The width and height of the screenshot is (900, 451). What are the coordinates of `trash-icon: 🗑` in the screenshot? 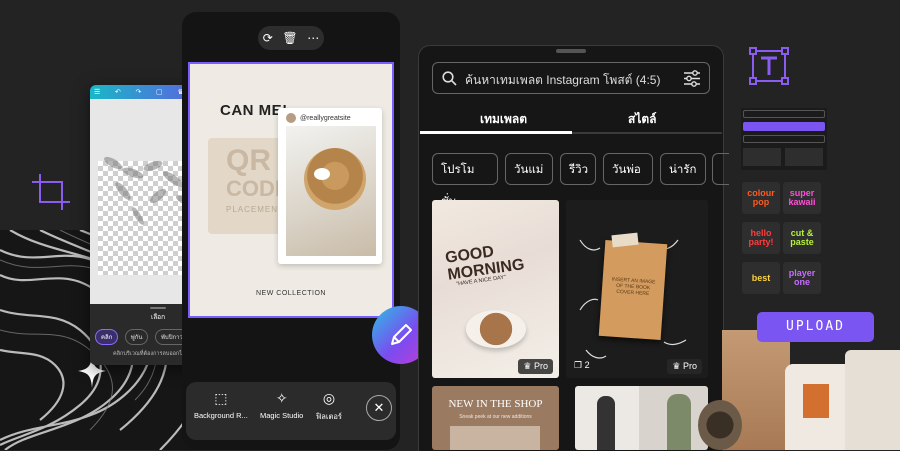 It's located at (289, 38).